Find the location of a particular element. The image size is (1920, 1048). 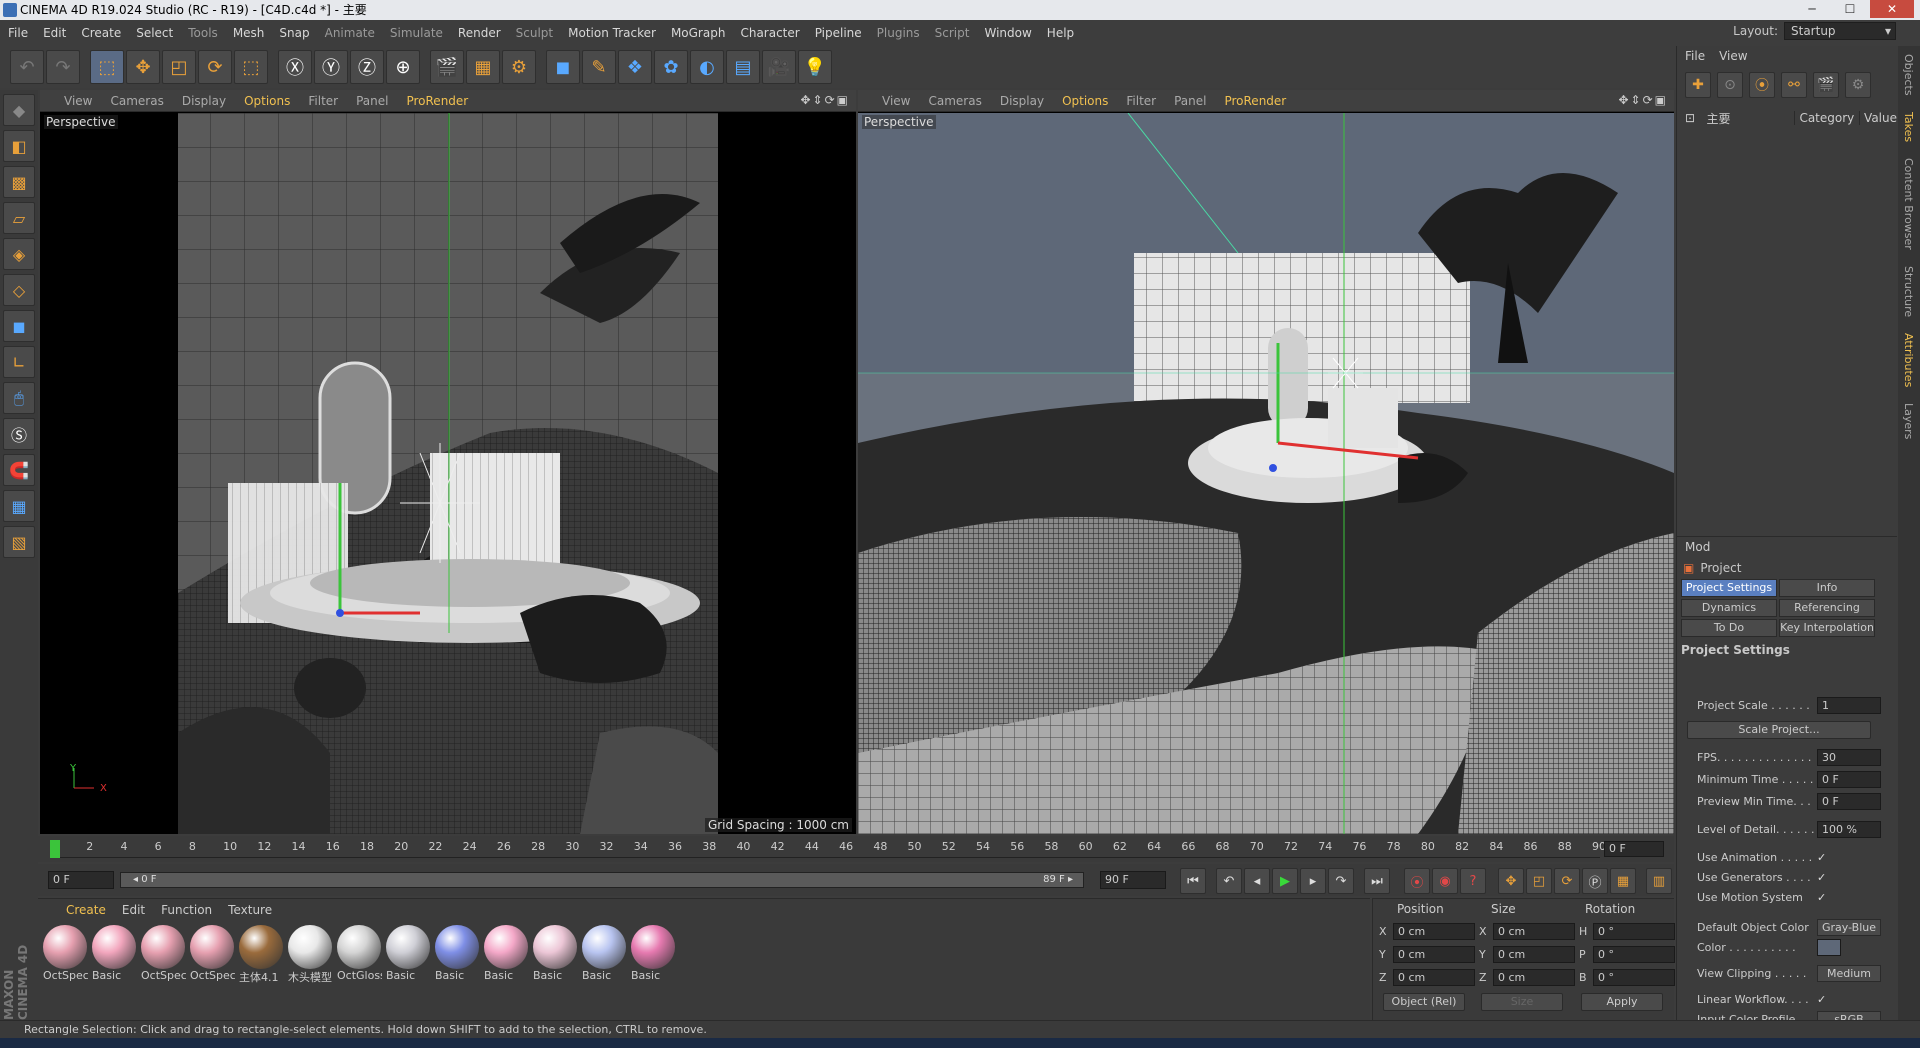

side-tab-content-browser: Content Browser is located at coordinates (1908, 204).